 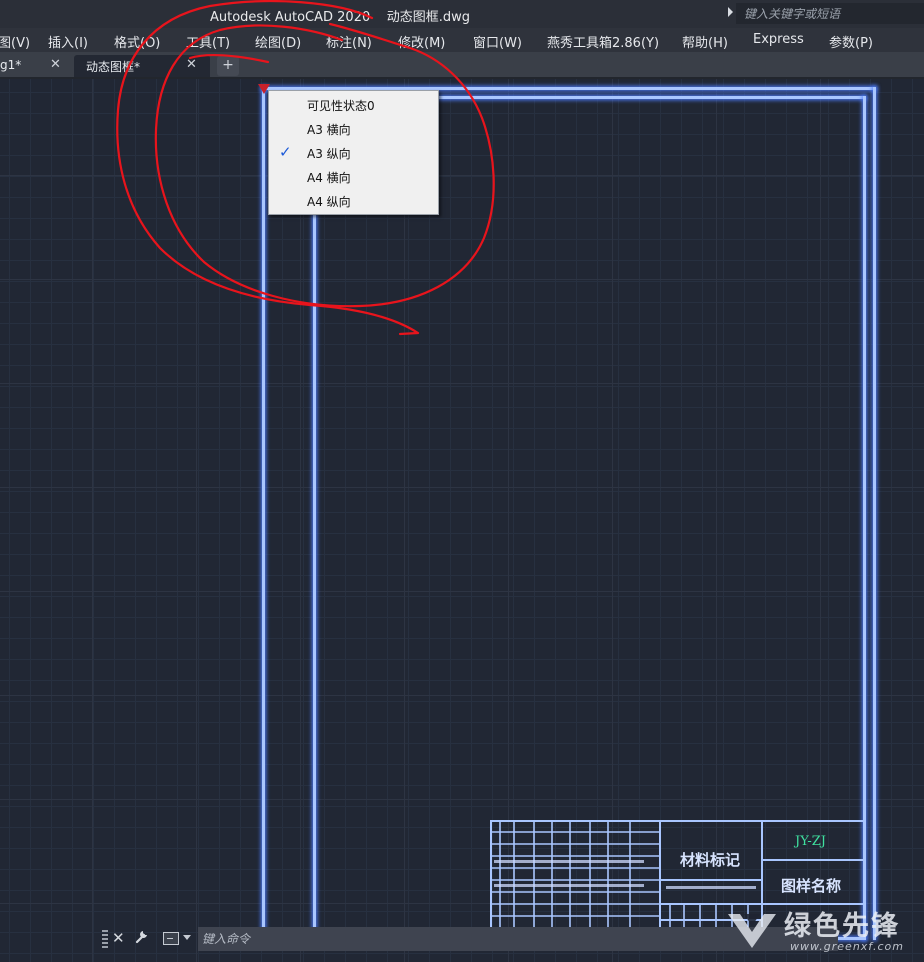 I want to click on material-label: 材料标记, so click(x=710, y=860).